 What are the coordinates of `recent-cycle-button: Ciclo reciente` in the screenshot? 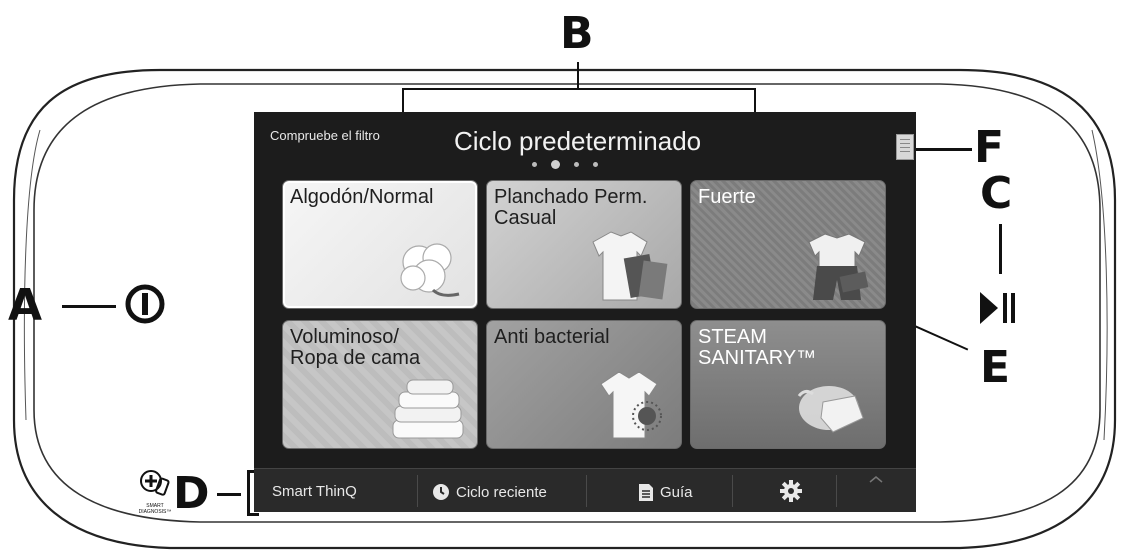 It's located at (489, 492).